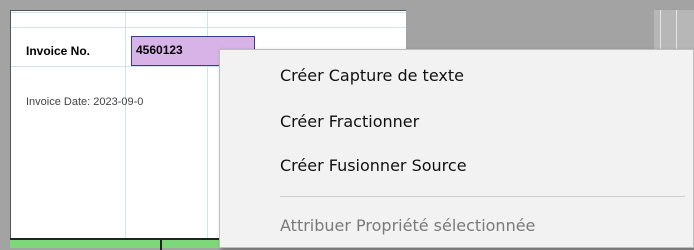  I want to click on menu-item-assign-selected-property: Attribuer Propriété sélectionnée, so click(408, 225).